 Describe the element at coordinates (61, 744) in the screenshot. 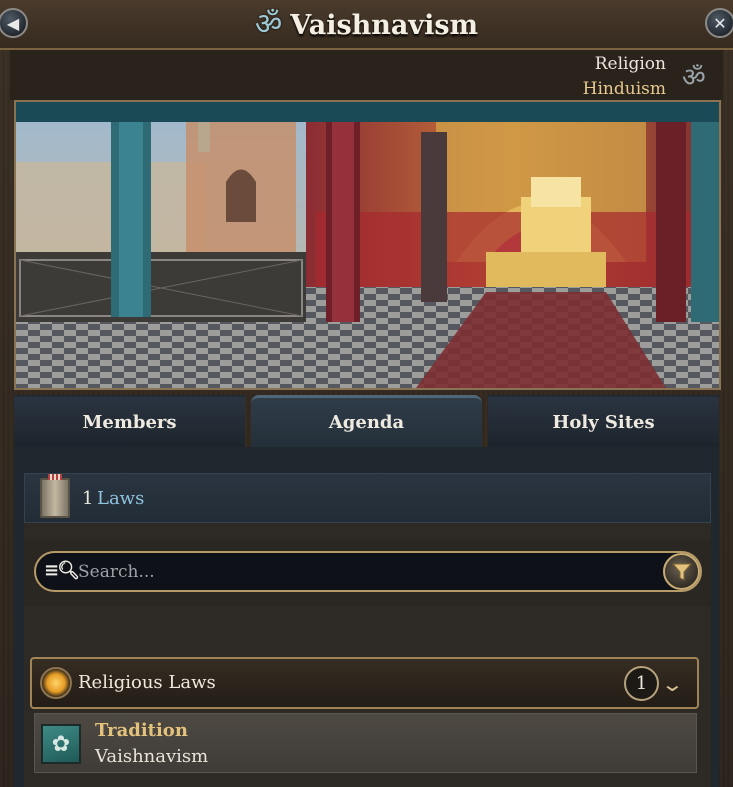

I see `tradition-law-icon: ✿` at that location.